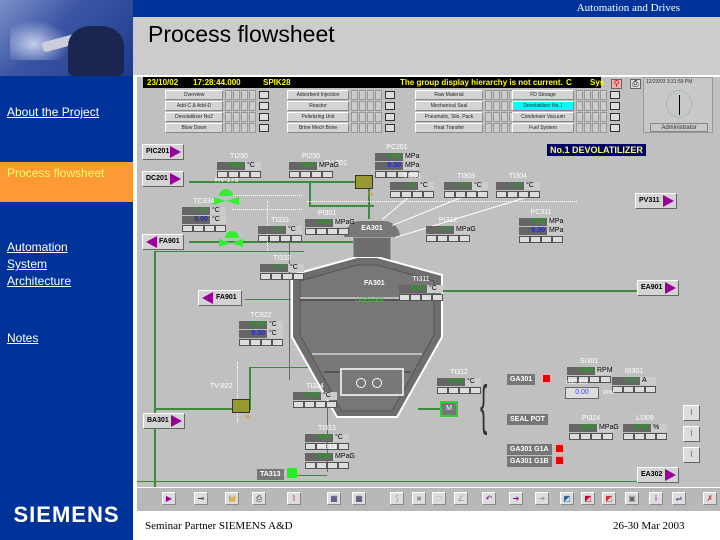 The width and height of the screenshot is (720, 540). I want to click on screen-icon: ▣, so click(632, 498).